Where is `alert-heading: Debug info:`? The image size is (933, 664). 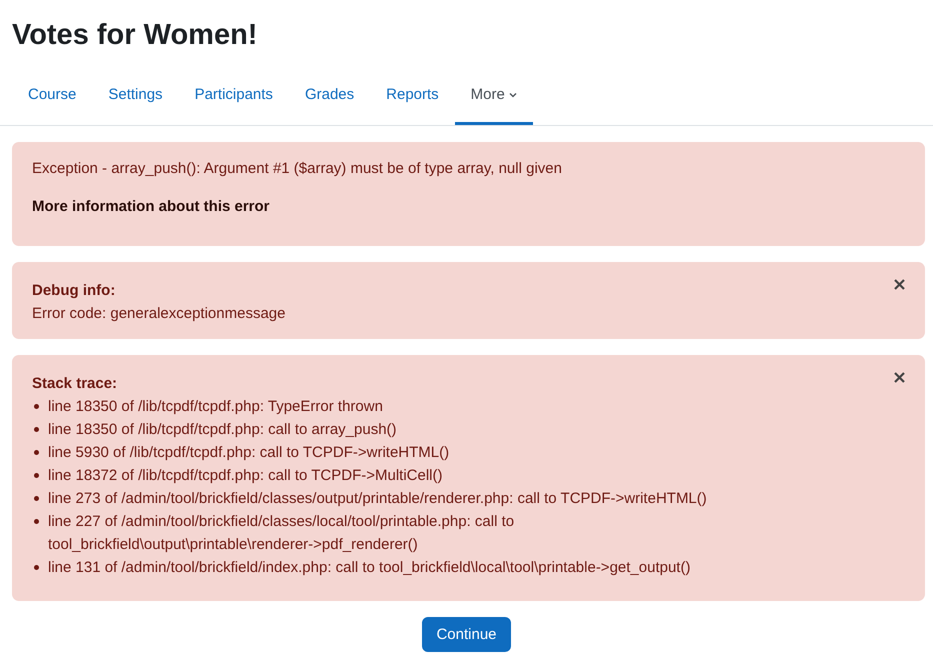
alert-heading: Debug info: is located at coordinates (74, 291).